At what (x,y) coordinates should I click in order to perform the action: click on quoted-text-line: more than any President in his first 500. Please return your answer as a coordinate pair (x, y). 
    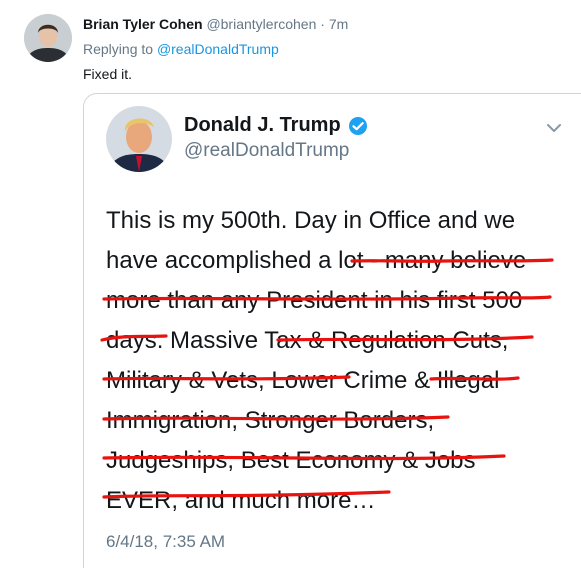
    Looking at the image, I should click on (314, 300).